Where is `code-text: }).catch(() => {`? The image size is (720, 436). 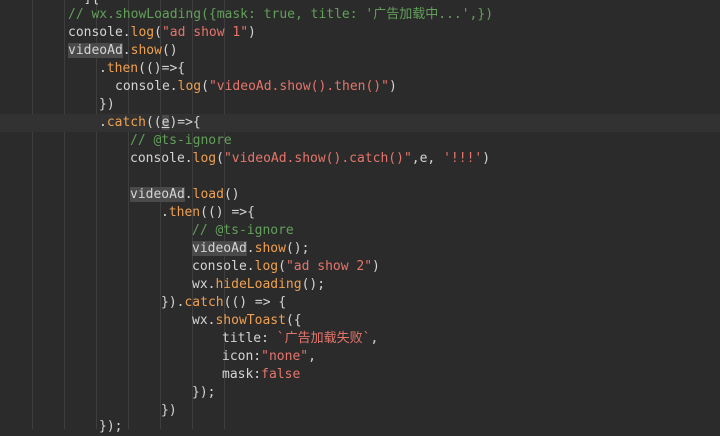 code-text: }).catch(() => { is located at coordinates (223, 303).